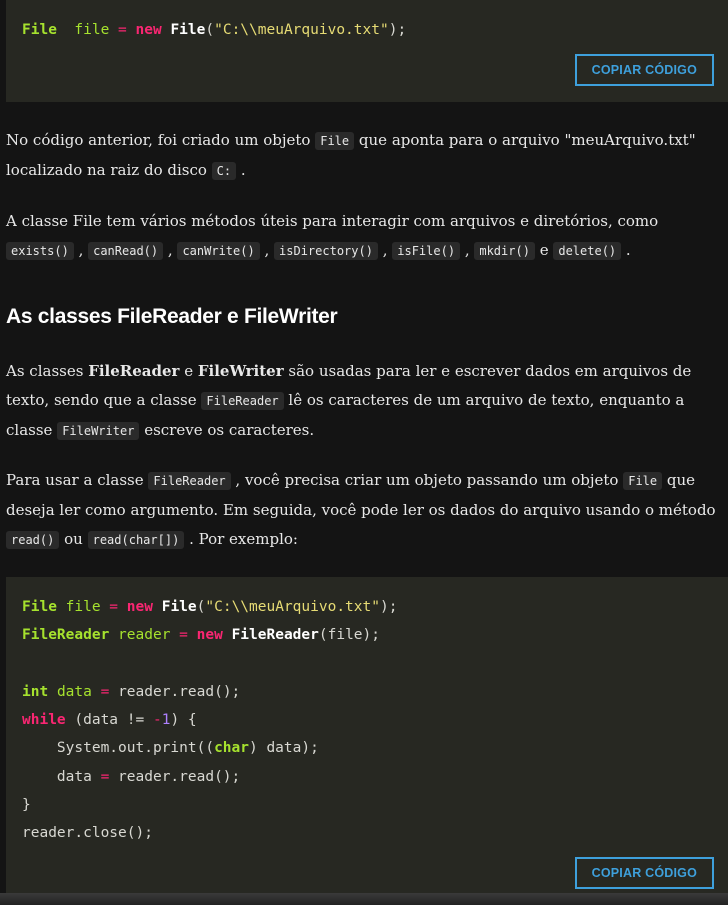 The width and height of the screenshot is (728, 905). Describe the element at coordinates (131, 776) in the screenshot. I see `code-line: data = reader.read();` at that location.